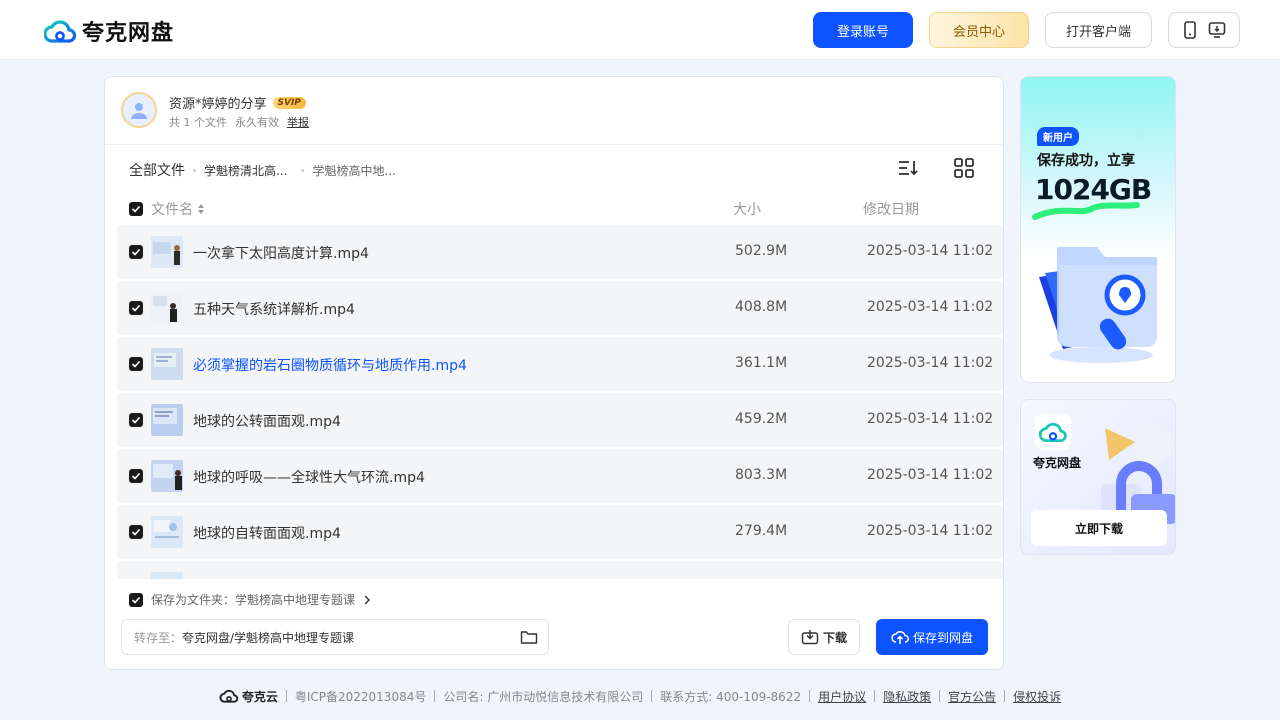 The height and width of the screenshot is (720, 1280). I want to click on save-as-folder-option: 保存为文件夹：学魁榜高中地理专题课, so click(250, 599).